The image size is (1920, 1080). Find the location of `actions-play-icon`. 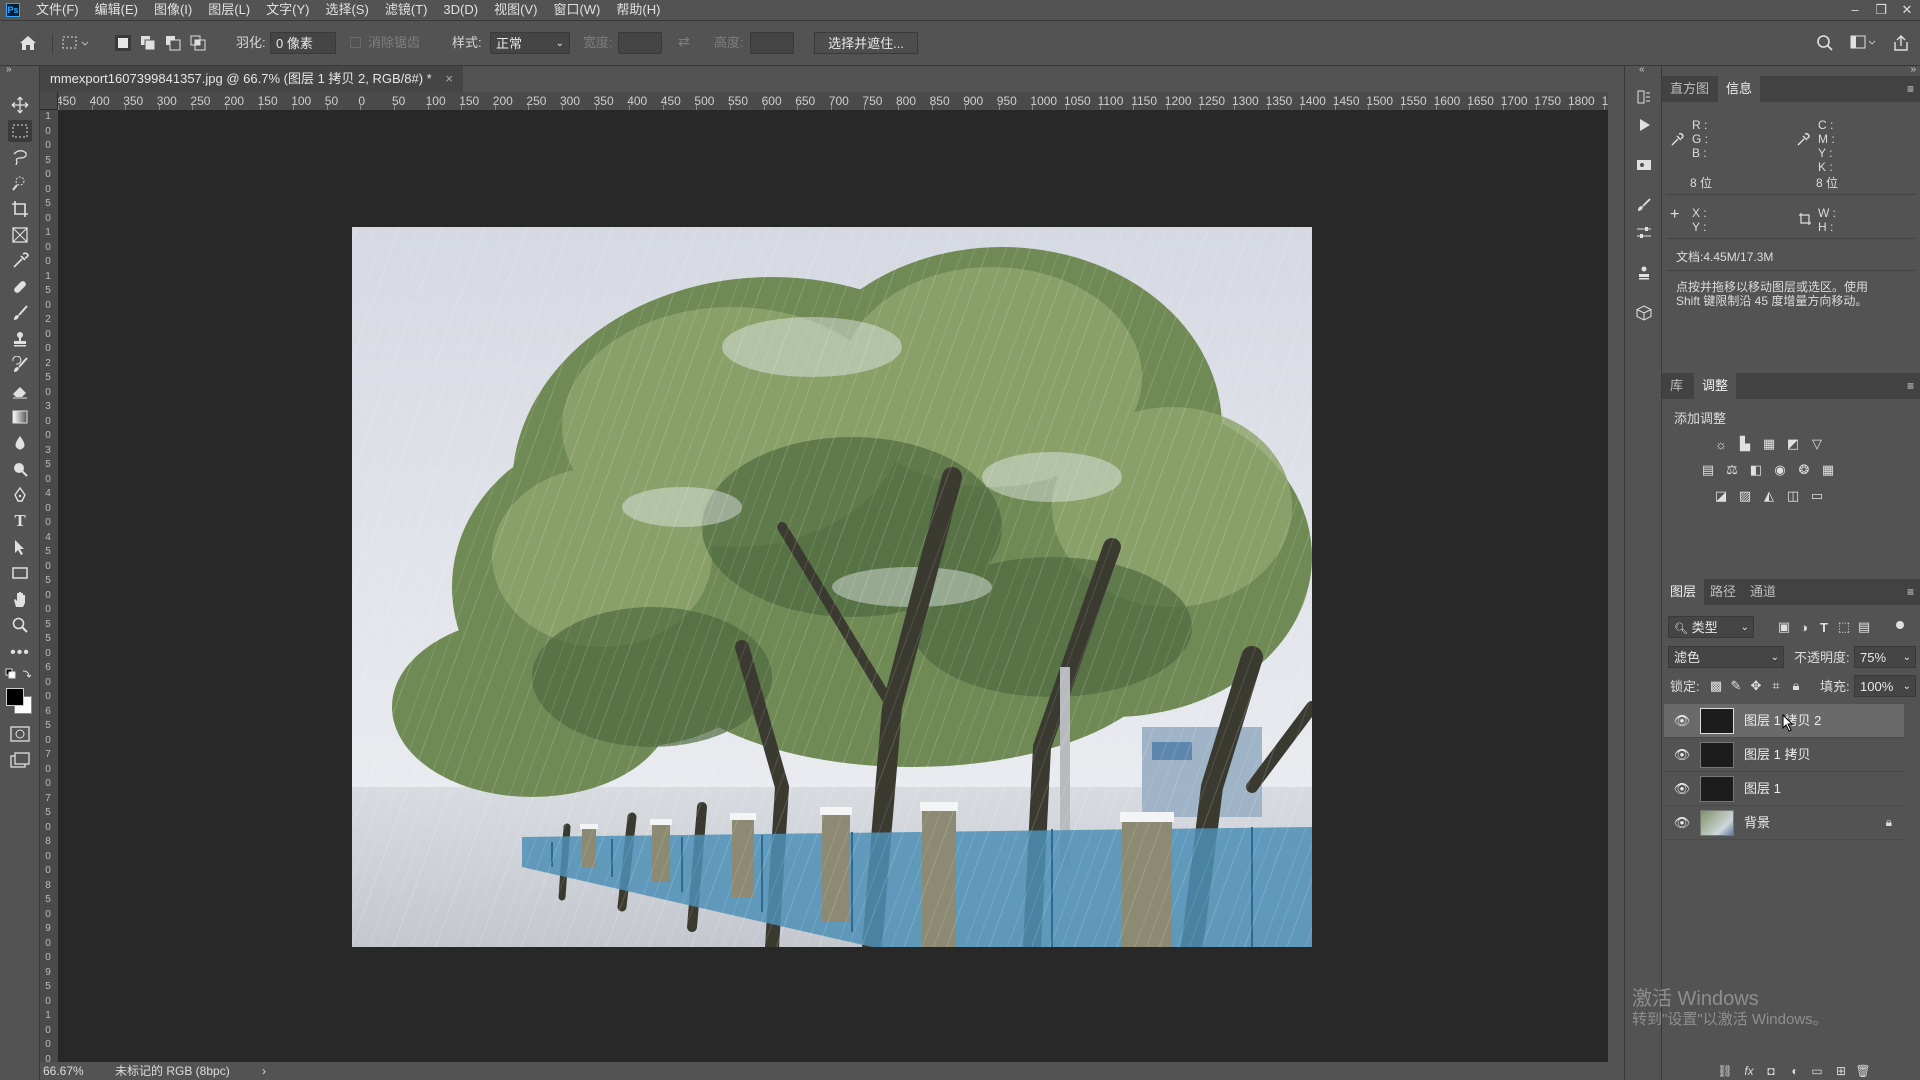

actions-play-icon is located at coordinates (1644, 125).